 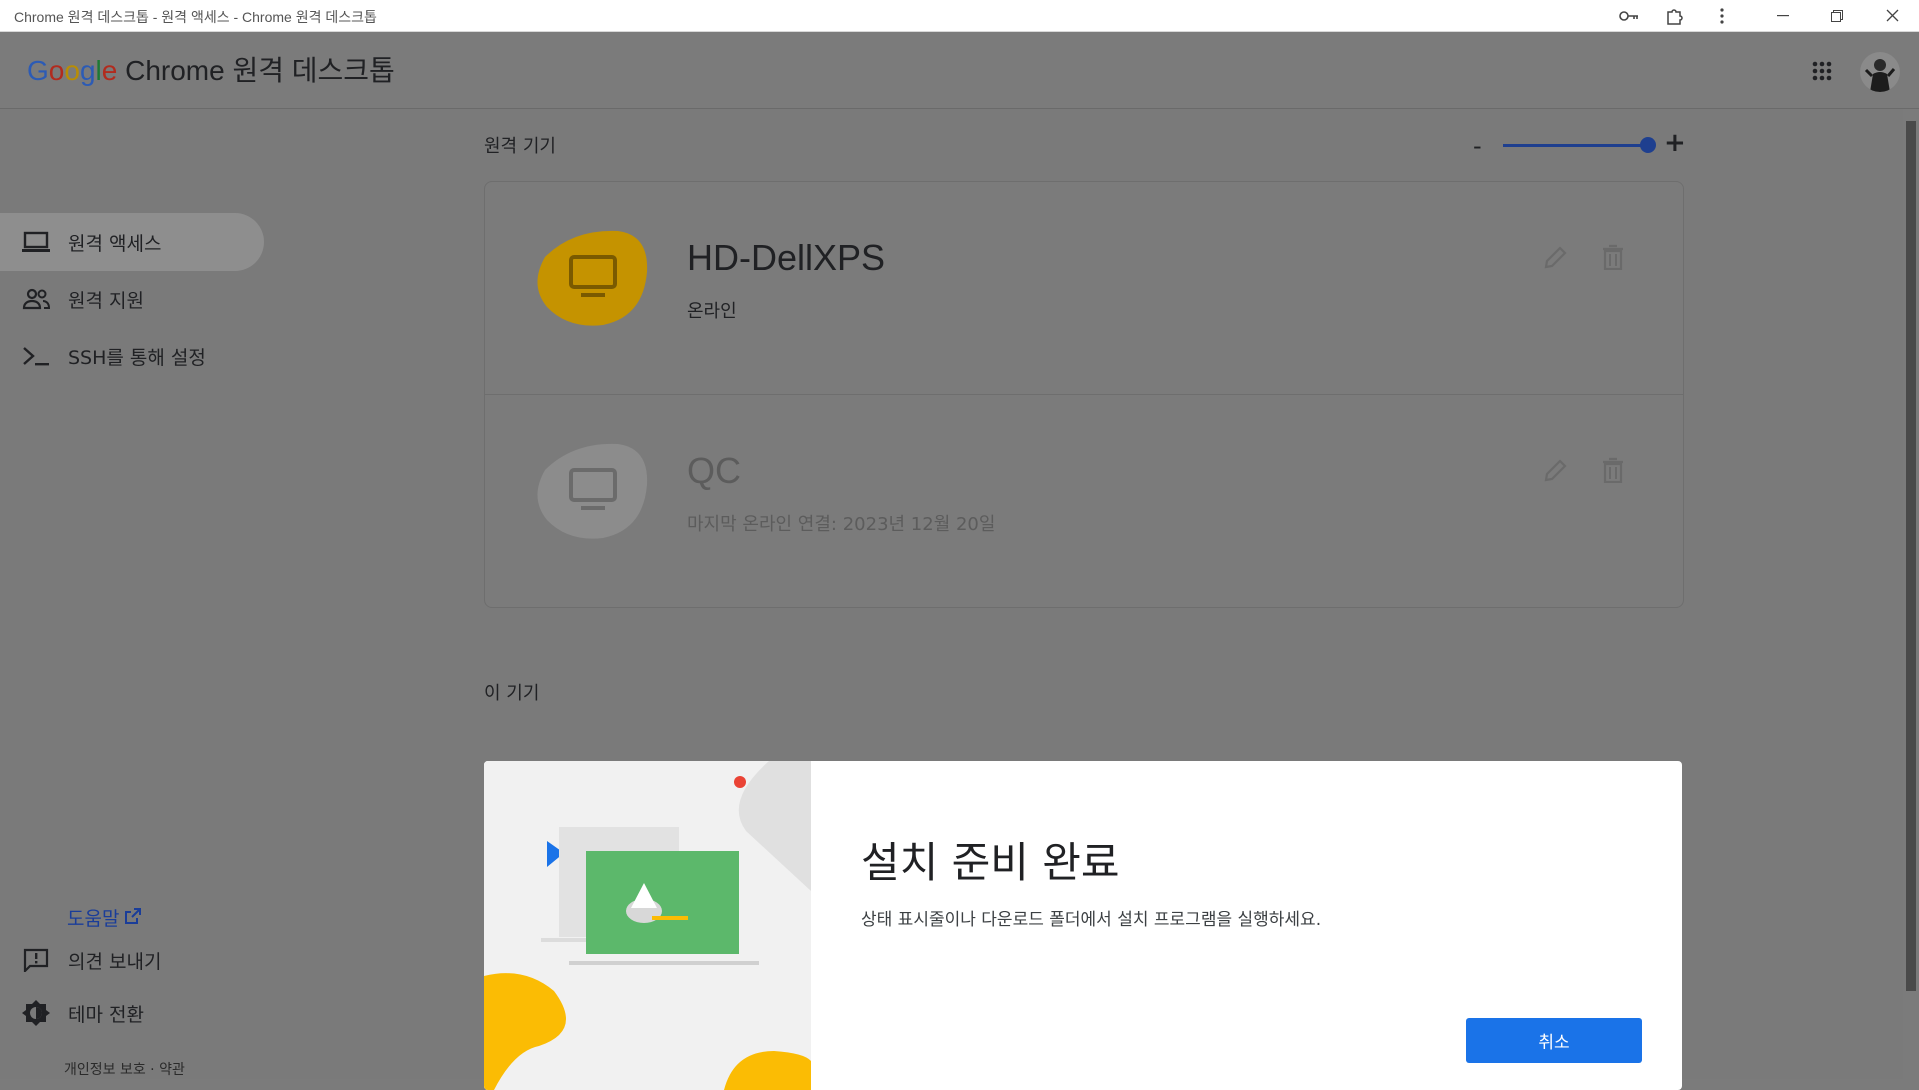 What do you see at coordinates (1837, 15) in the screenshot?
I see `restore-icon` at bounding box center [1837, 15].